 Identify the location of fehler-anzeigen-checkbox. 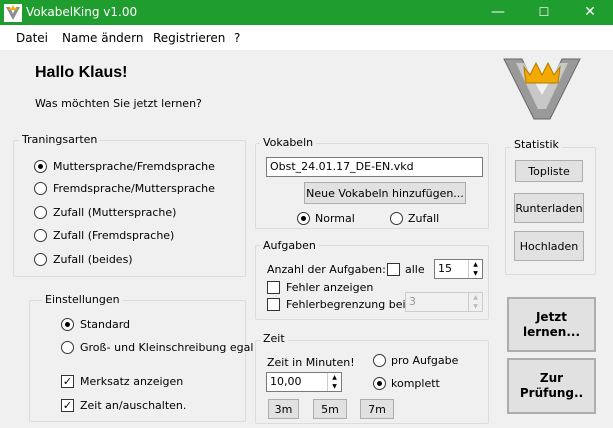
(273, 287).